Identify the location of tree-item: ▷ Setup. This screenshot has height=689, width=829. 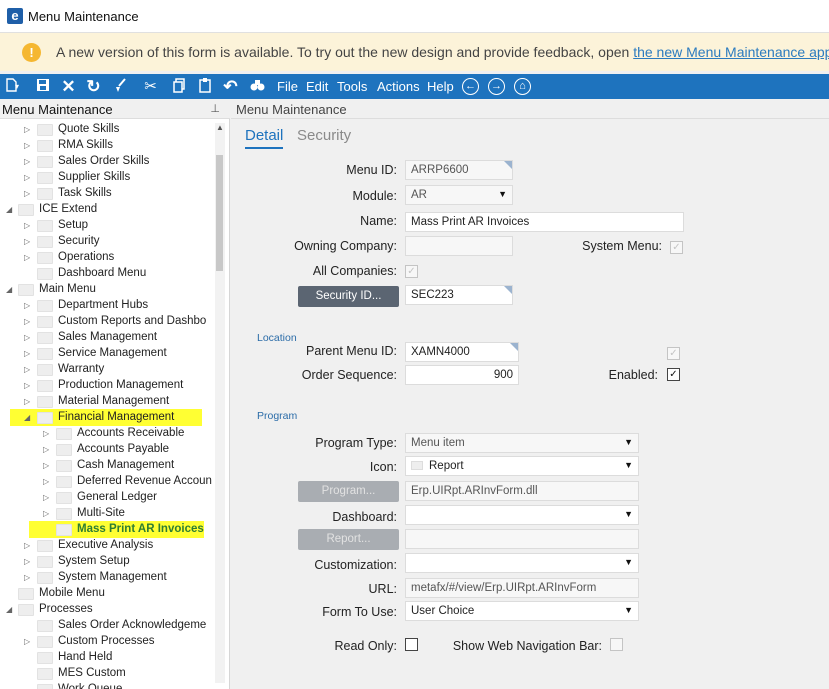
(107, 226).